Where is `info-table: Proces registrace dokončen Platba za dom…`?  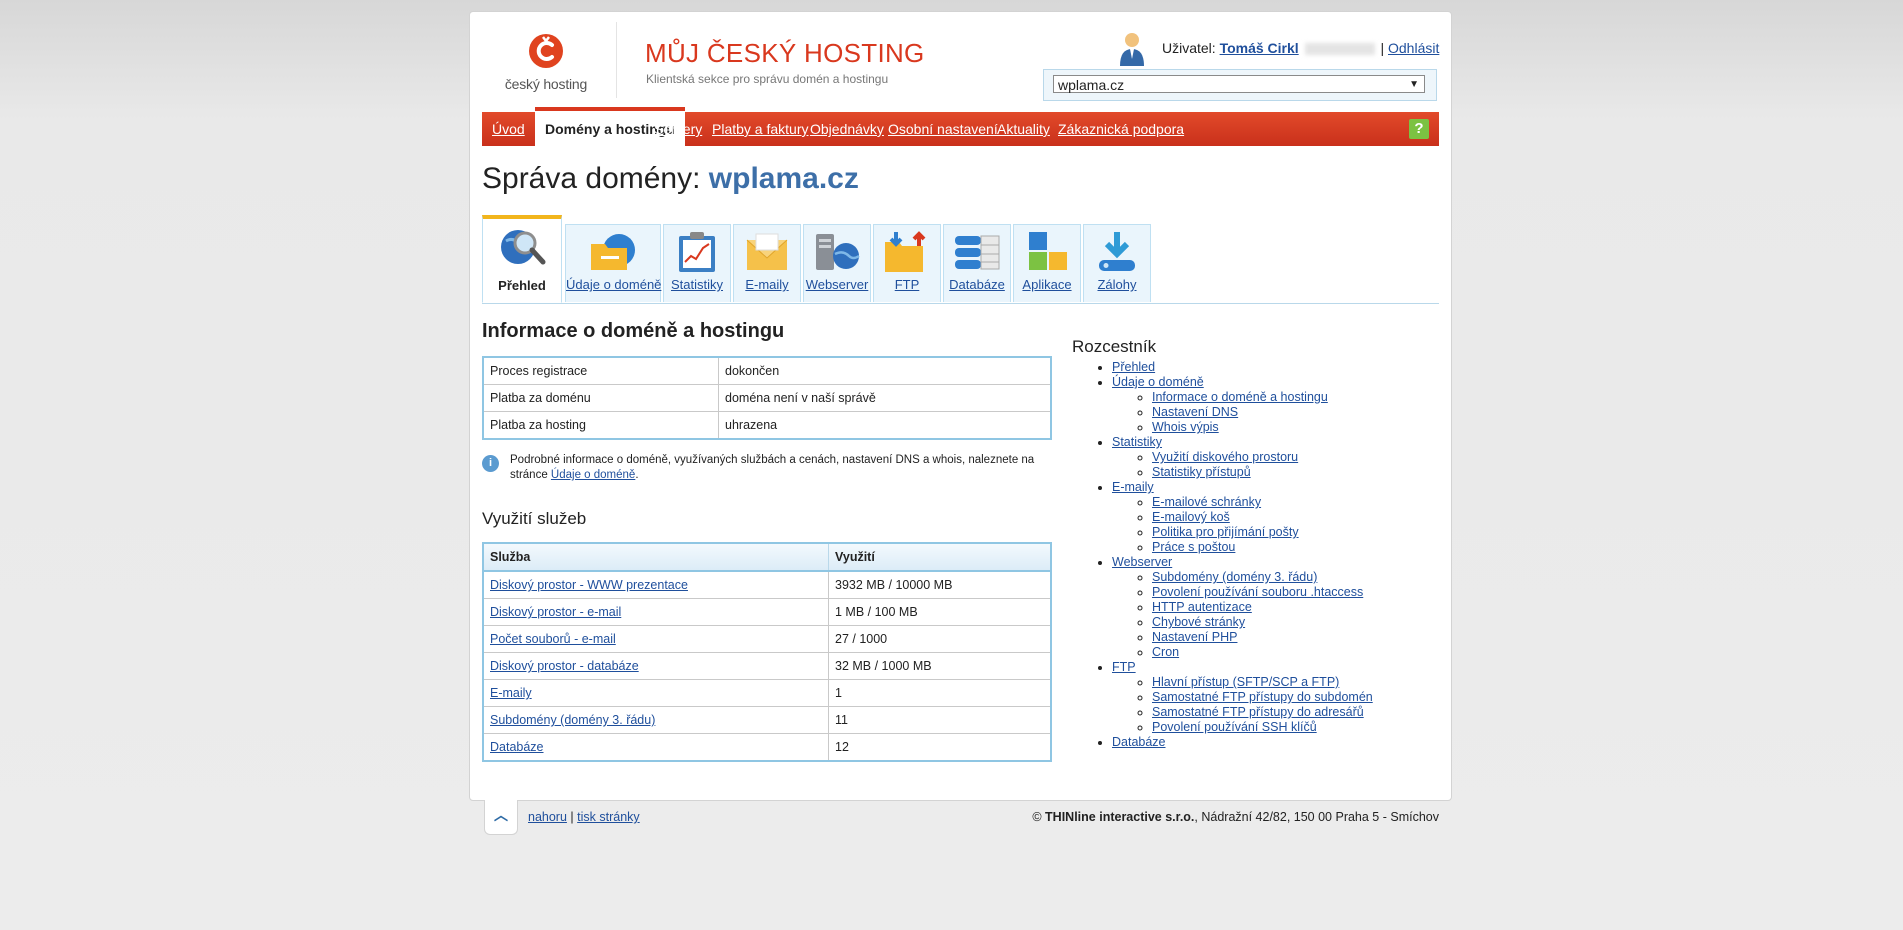 info-table: Proces registrace dokončen Platba za dom… is located at coordinates (767, 398).